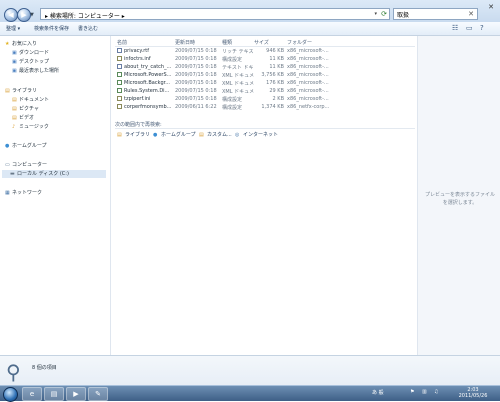 This screenshot has width=500, height=402. Describe the element at coordinates (30, 100) in the screenshot. I see `nav-item-documents: ▤ ドキュメント` at that location.